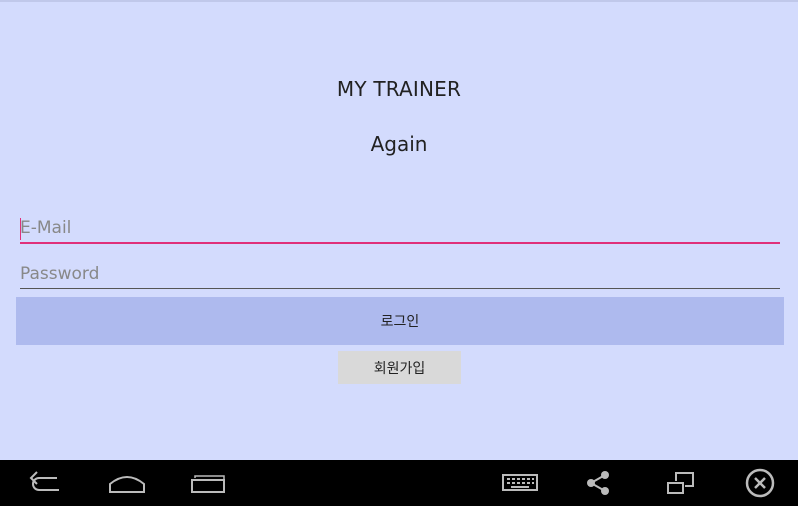  I want to click on close-circle-icon, so click(760, 483).